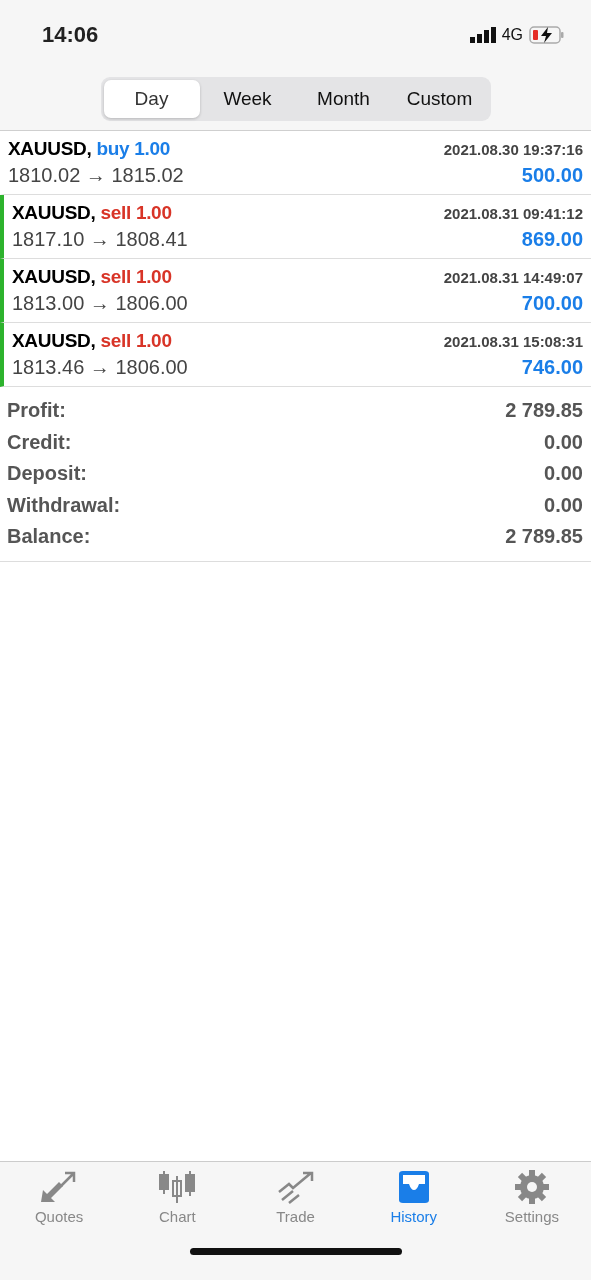  What do you see at coordinates (482, 35) in the screenshot?
I see `signal-icon` at bounding box center [482, 35].